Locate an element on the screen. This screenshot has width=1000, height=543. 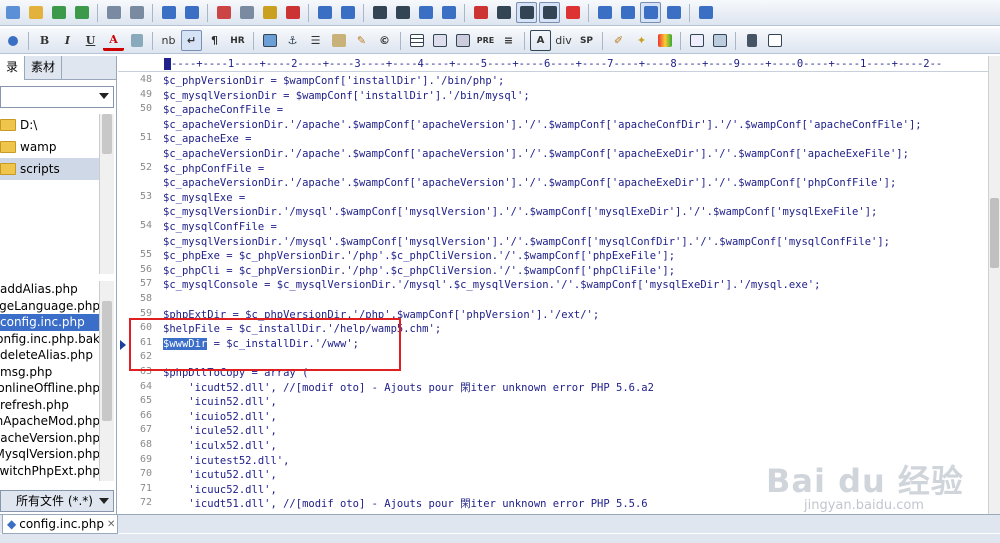
split-icon is located at coordinates (627, 12).